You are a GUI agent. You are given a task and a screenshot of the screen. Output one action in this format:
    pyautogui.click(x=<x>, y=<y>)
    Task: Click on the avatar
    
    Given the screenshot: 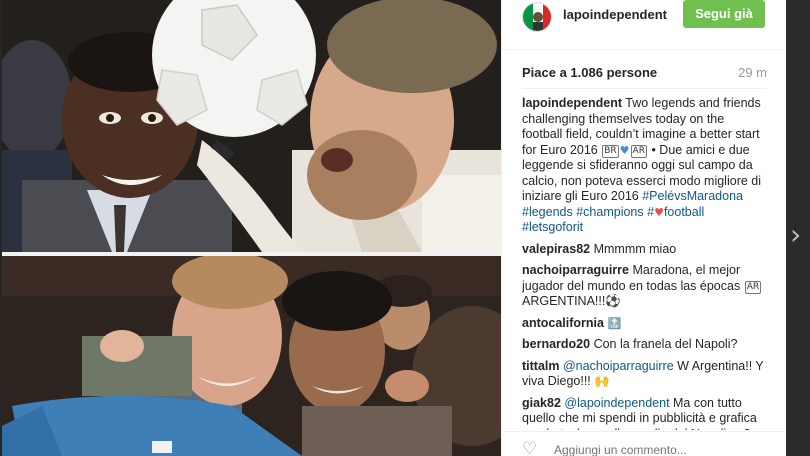 What is the action you would take?
    pyautogui.click(x=537, y=17)
    